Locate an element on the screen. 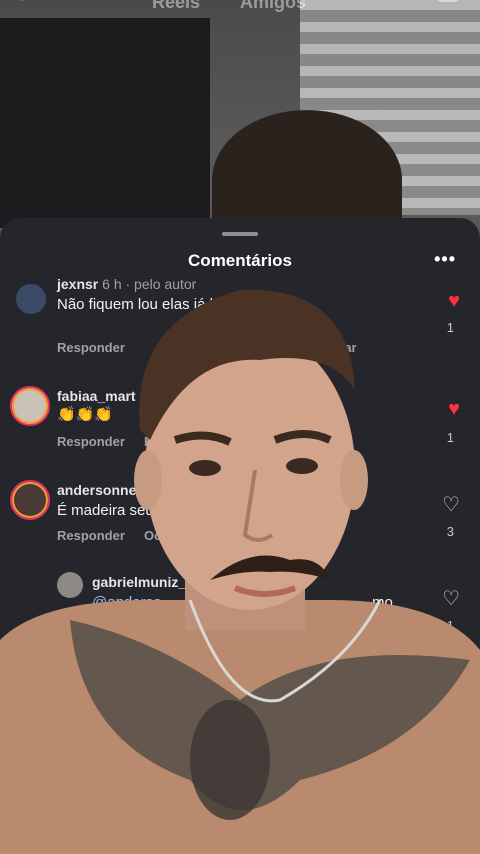  background-doorway is located at coordinates (105, 123).